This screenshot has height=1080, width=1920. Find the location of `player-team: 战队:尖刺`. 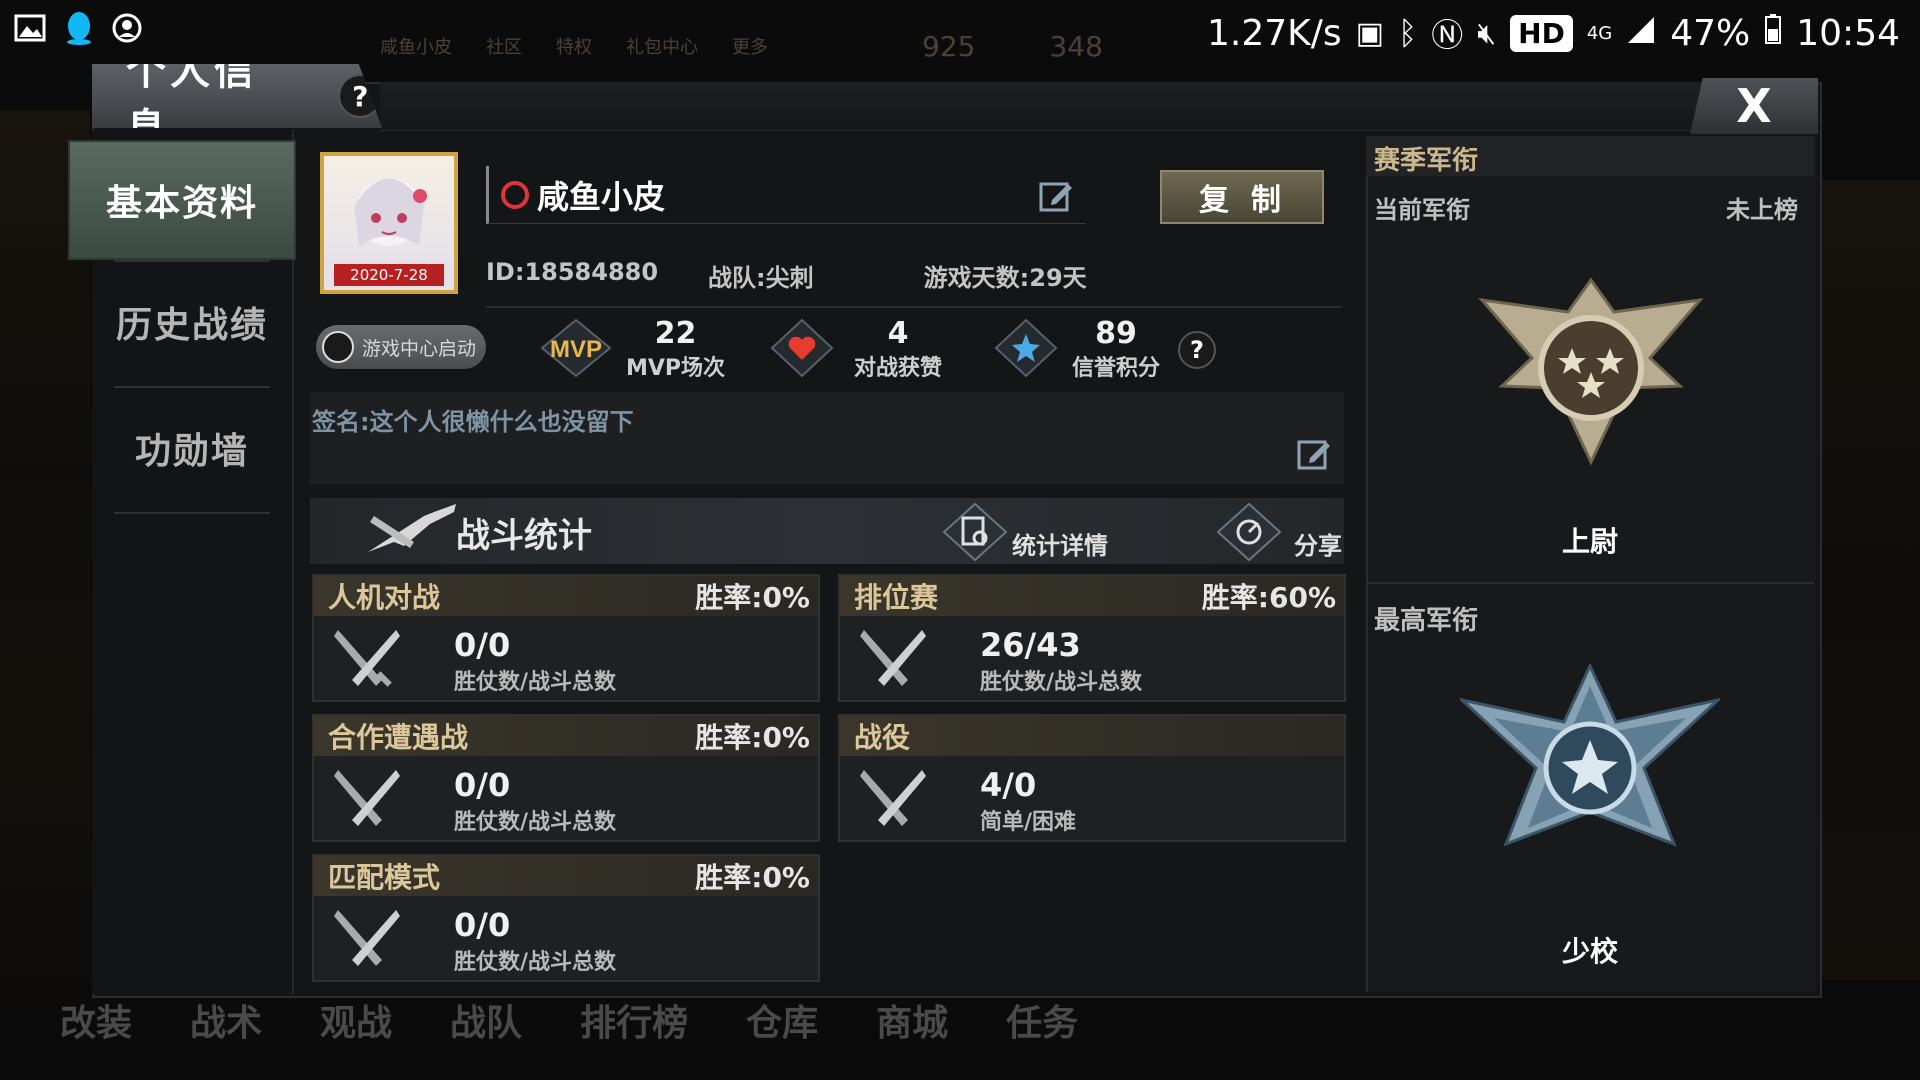

player-team: 战队:尖刺 is located at coordinates (761, 278).